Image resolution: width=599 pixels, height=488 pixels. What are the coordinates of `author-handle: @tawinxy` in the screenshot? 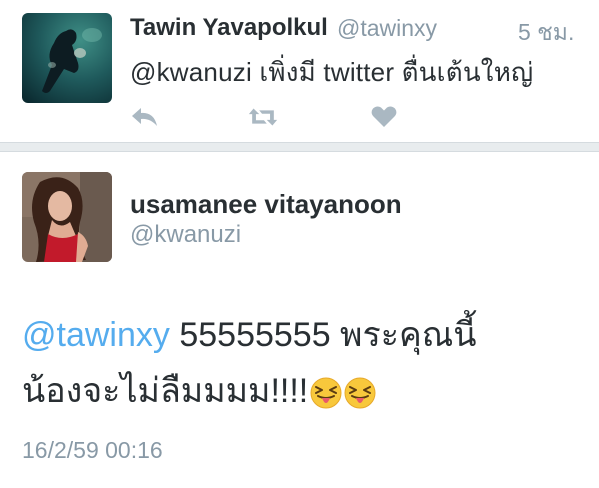 It's located at (387, 28).